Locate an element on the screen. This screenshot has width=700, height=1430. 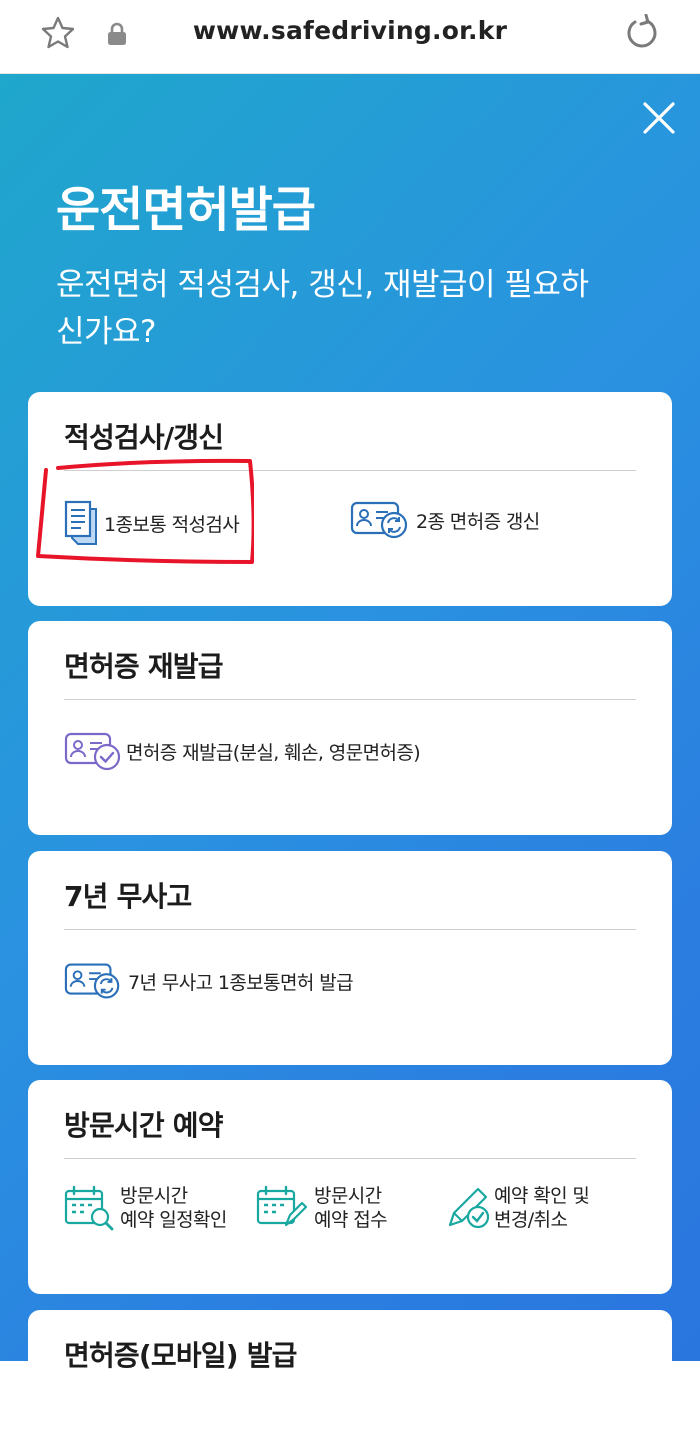
card-title: 방문시간 예약 is located at coordinates (144, 1125).